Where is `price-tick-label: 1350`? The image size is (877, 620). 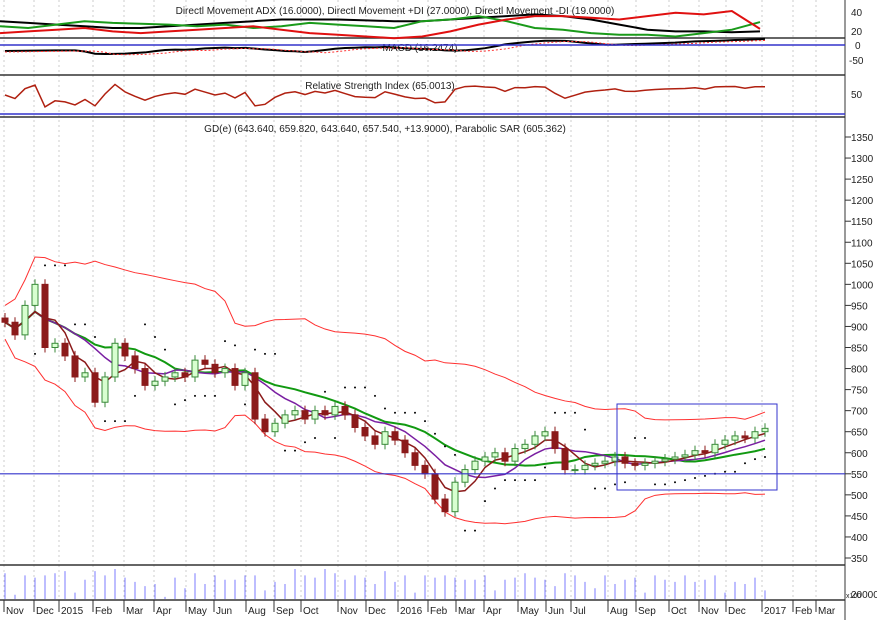
price-tick-label: 1350 is located at coordinates (862, 138).